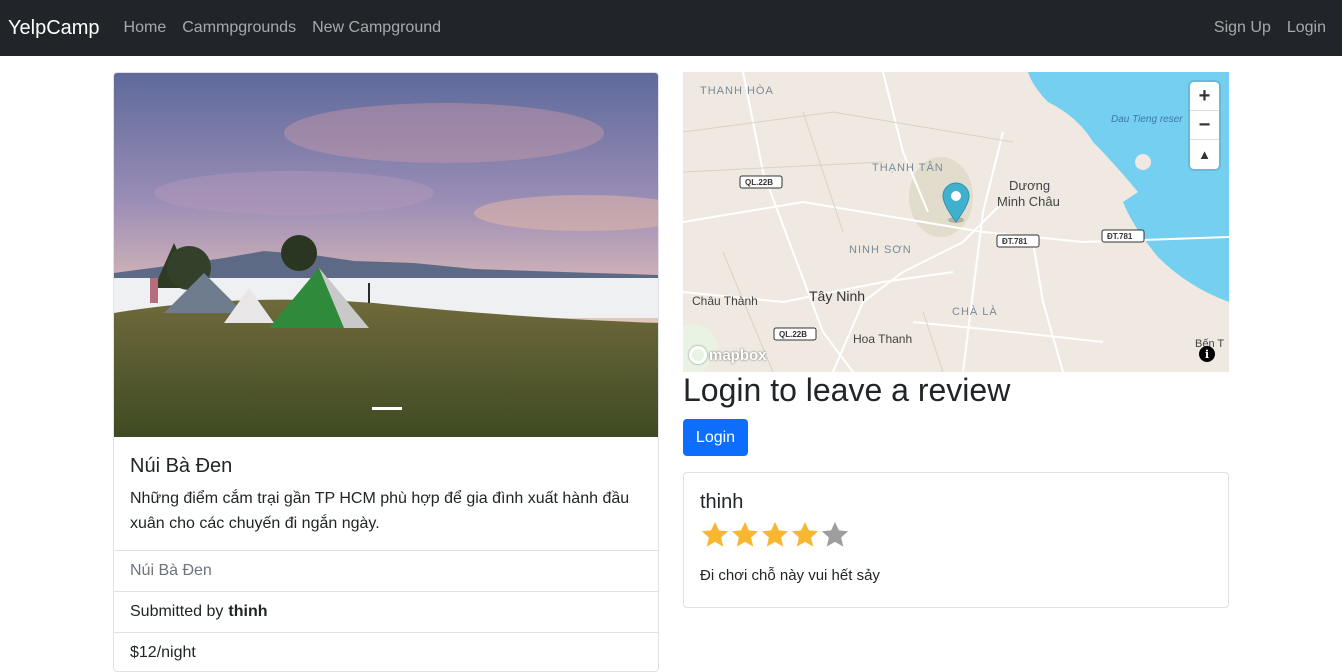  I want to click on carousel-indicator, so click(387, 408).